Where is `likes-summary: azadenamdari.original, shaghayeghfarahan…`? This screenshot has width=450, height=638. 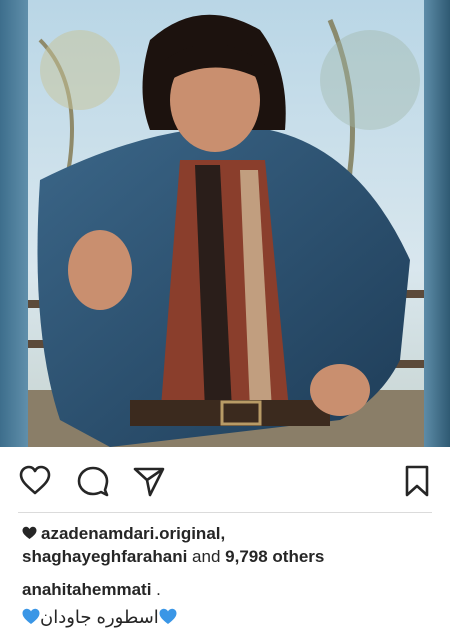 likes-summary: azadenamdari.original, shaghayeghfarahan… is located at coordinates (227, 545).